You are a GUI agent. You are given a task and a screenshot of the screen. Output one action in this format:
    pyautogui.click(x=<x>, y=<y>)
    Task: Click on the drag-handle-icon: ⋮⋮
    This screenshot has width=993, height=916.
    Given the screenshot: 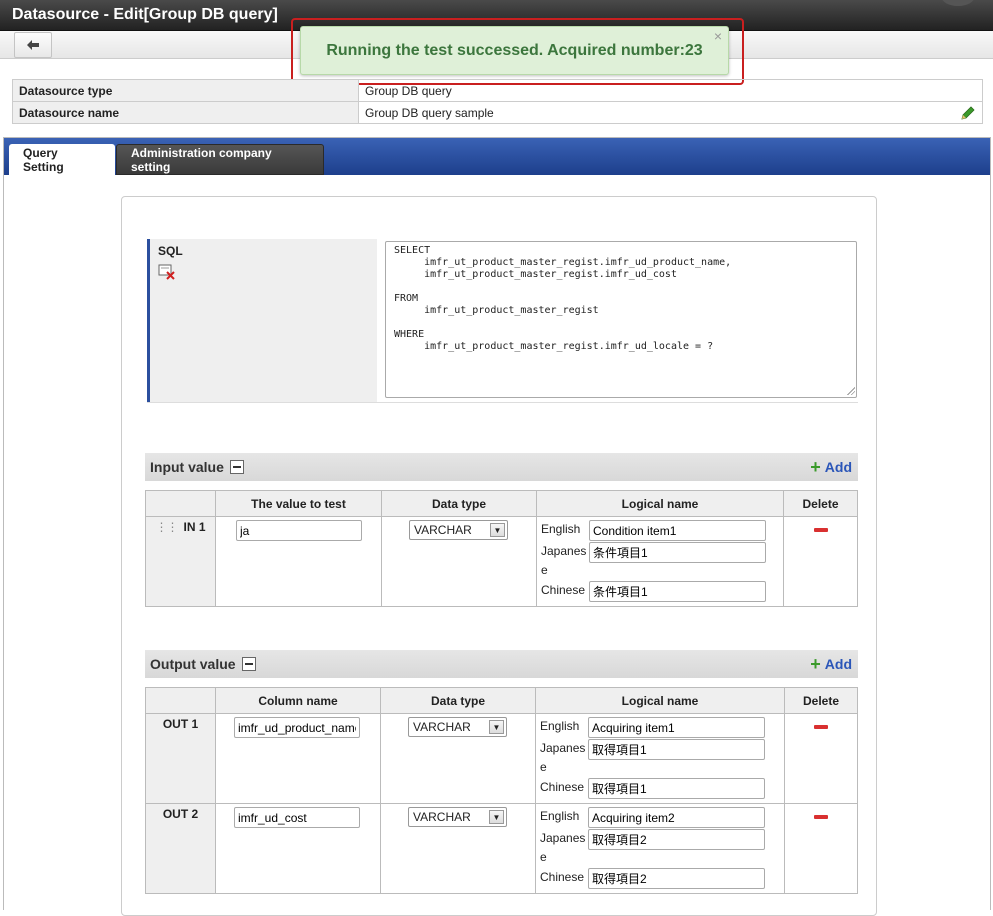 What is the action you would take?
    pyautogui.click(x=166, y=527)
    